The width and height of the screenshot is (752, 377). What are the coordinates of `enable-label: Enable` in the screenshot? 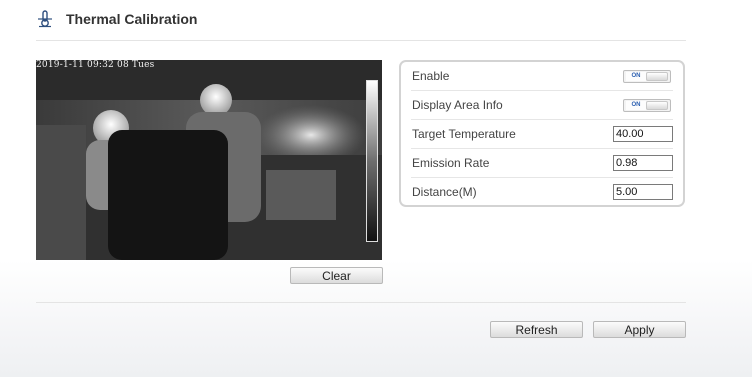 It's located at (431, 76).